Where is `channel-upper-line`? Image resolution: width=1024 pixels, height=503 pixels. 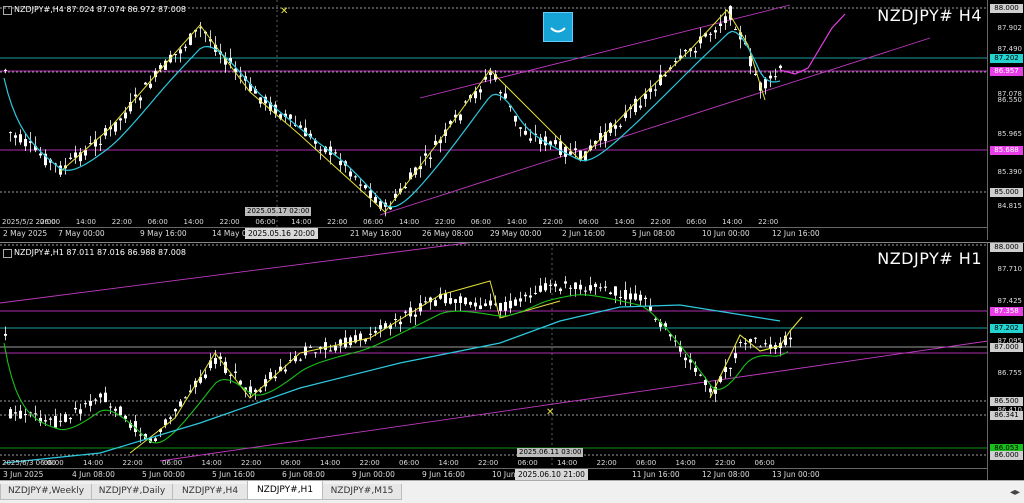 channel-upper-line is located at coordinates (605, 51).